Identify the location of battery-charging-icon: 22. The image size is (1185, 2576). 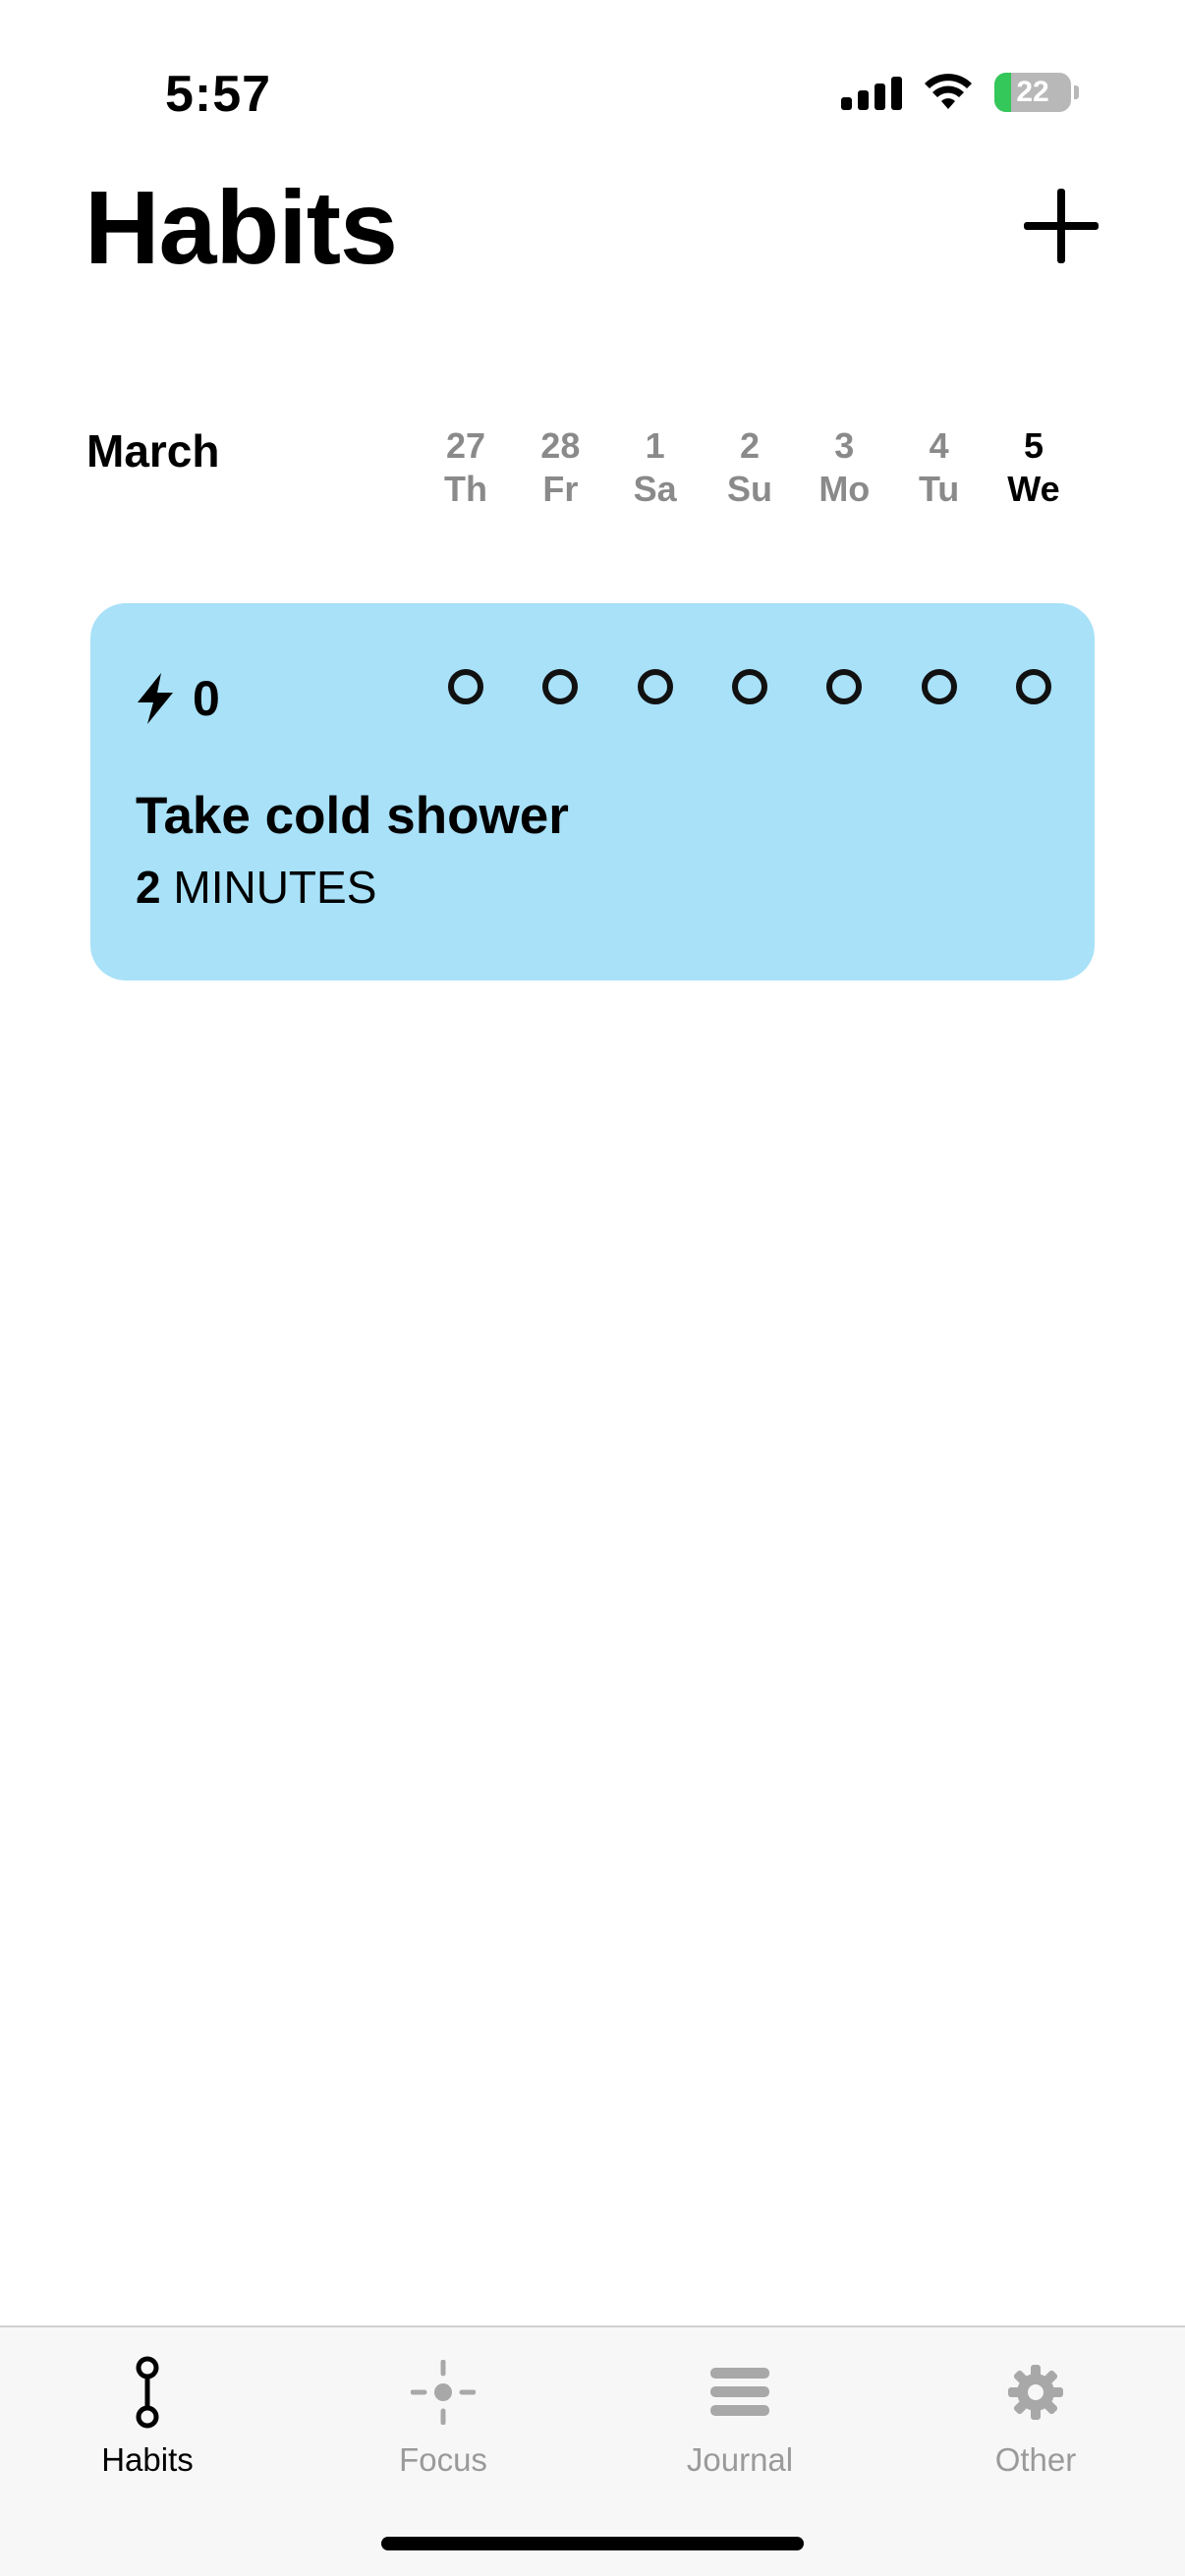
(1037, 92).